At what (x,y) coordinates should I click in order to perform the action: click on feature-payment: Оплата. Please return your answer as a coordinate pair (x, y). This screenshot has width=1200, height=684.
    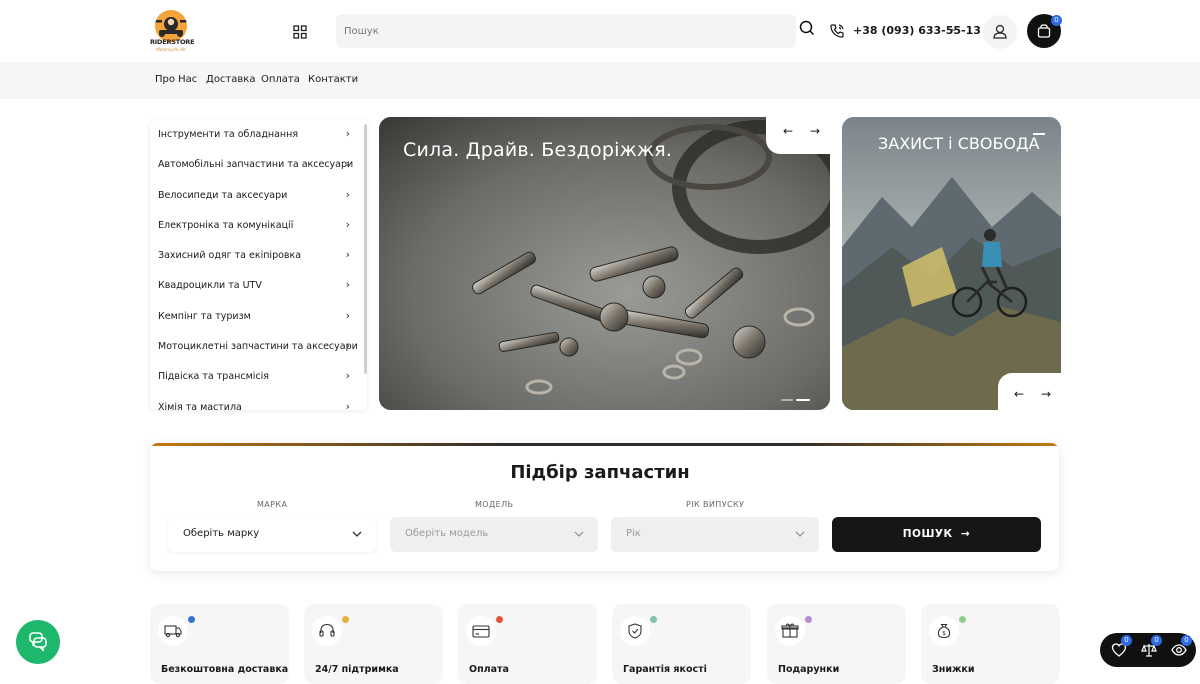
    Looking at the image, I should click on (527, 644).